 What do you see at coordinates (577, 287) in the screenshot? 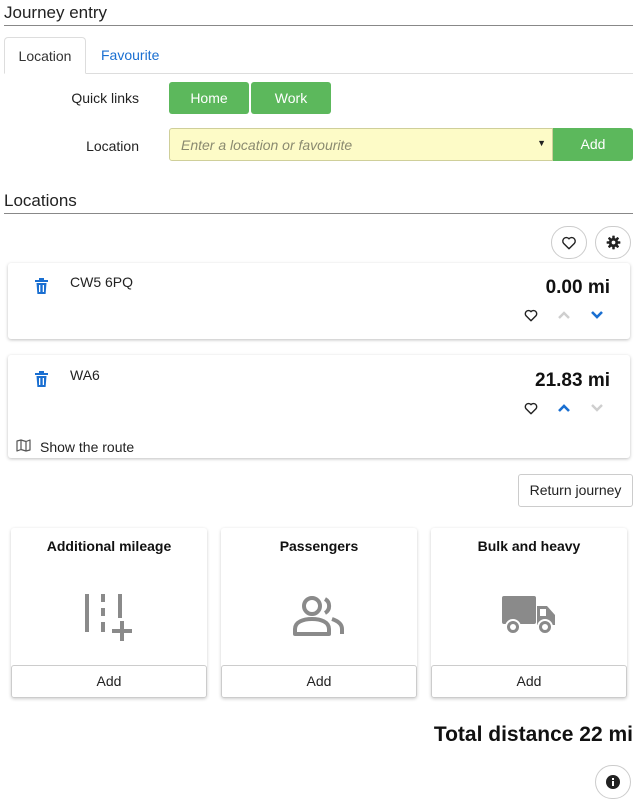
I see `location-distance: 0.00 mi` at bounding box center [577, 287].